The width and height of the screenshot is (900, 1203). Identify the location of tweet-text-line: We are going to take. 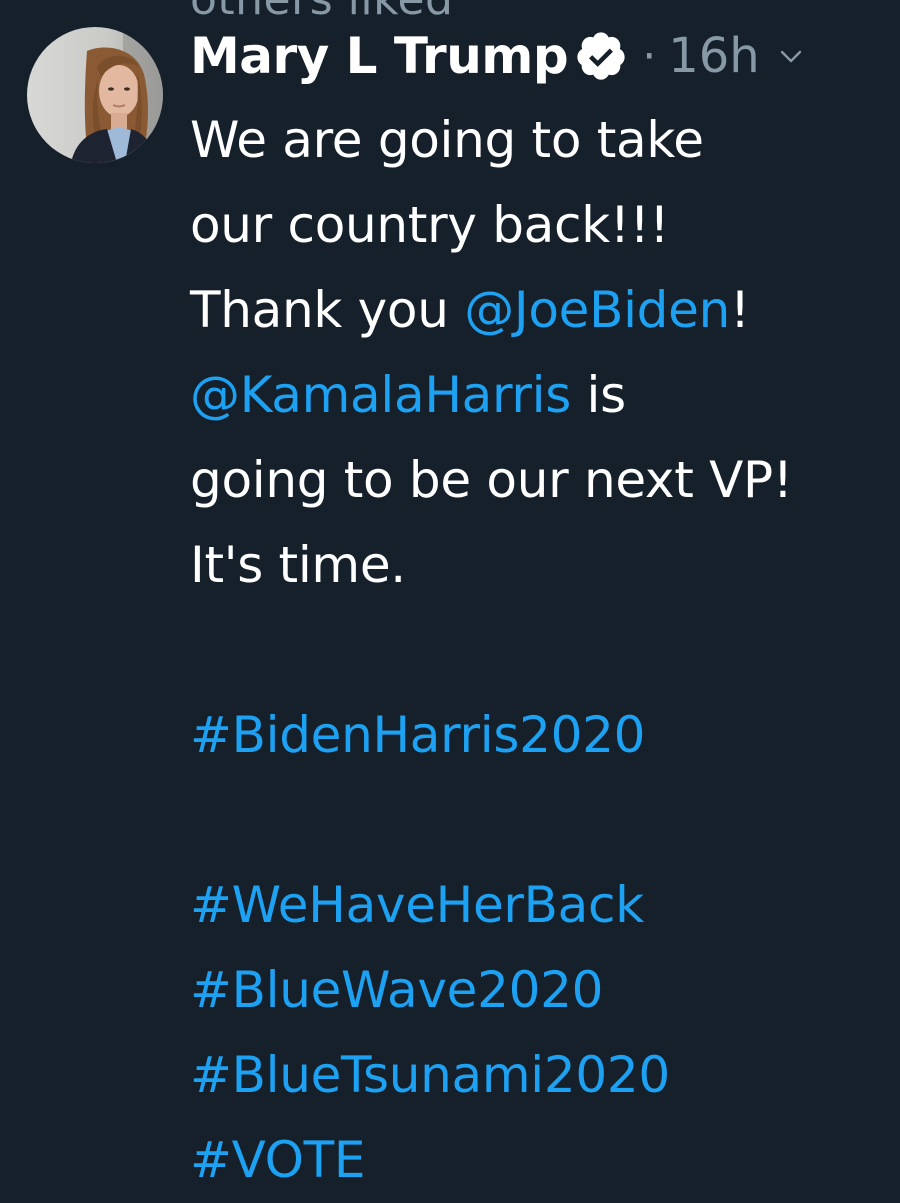
(447, 140).